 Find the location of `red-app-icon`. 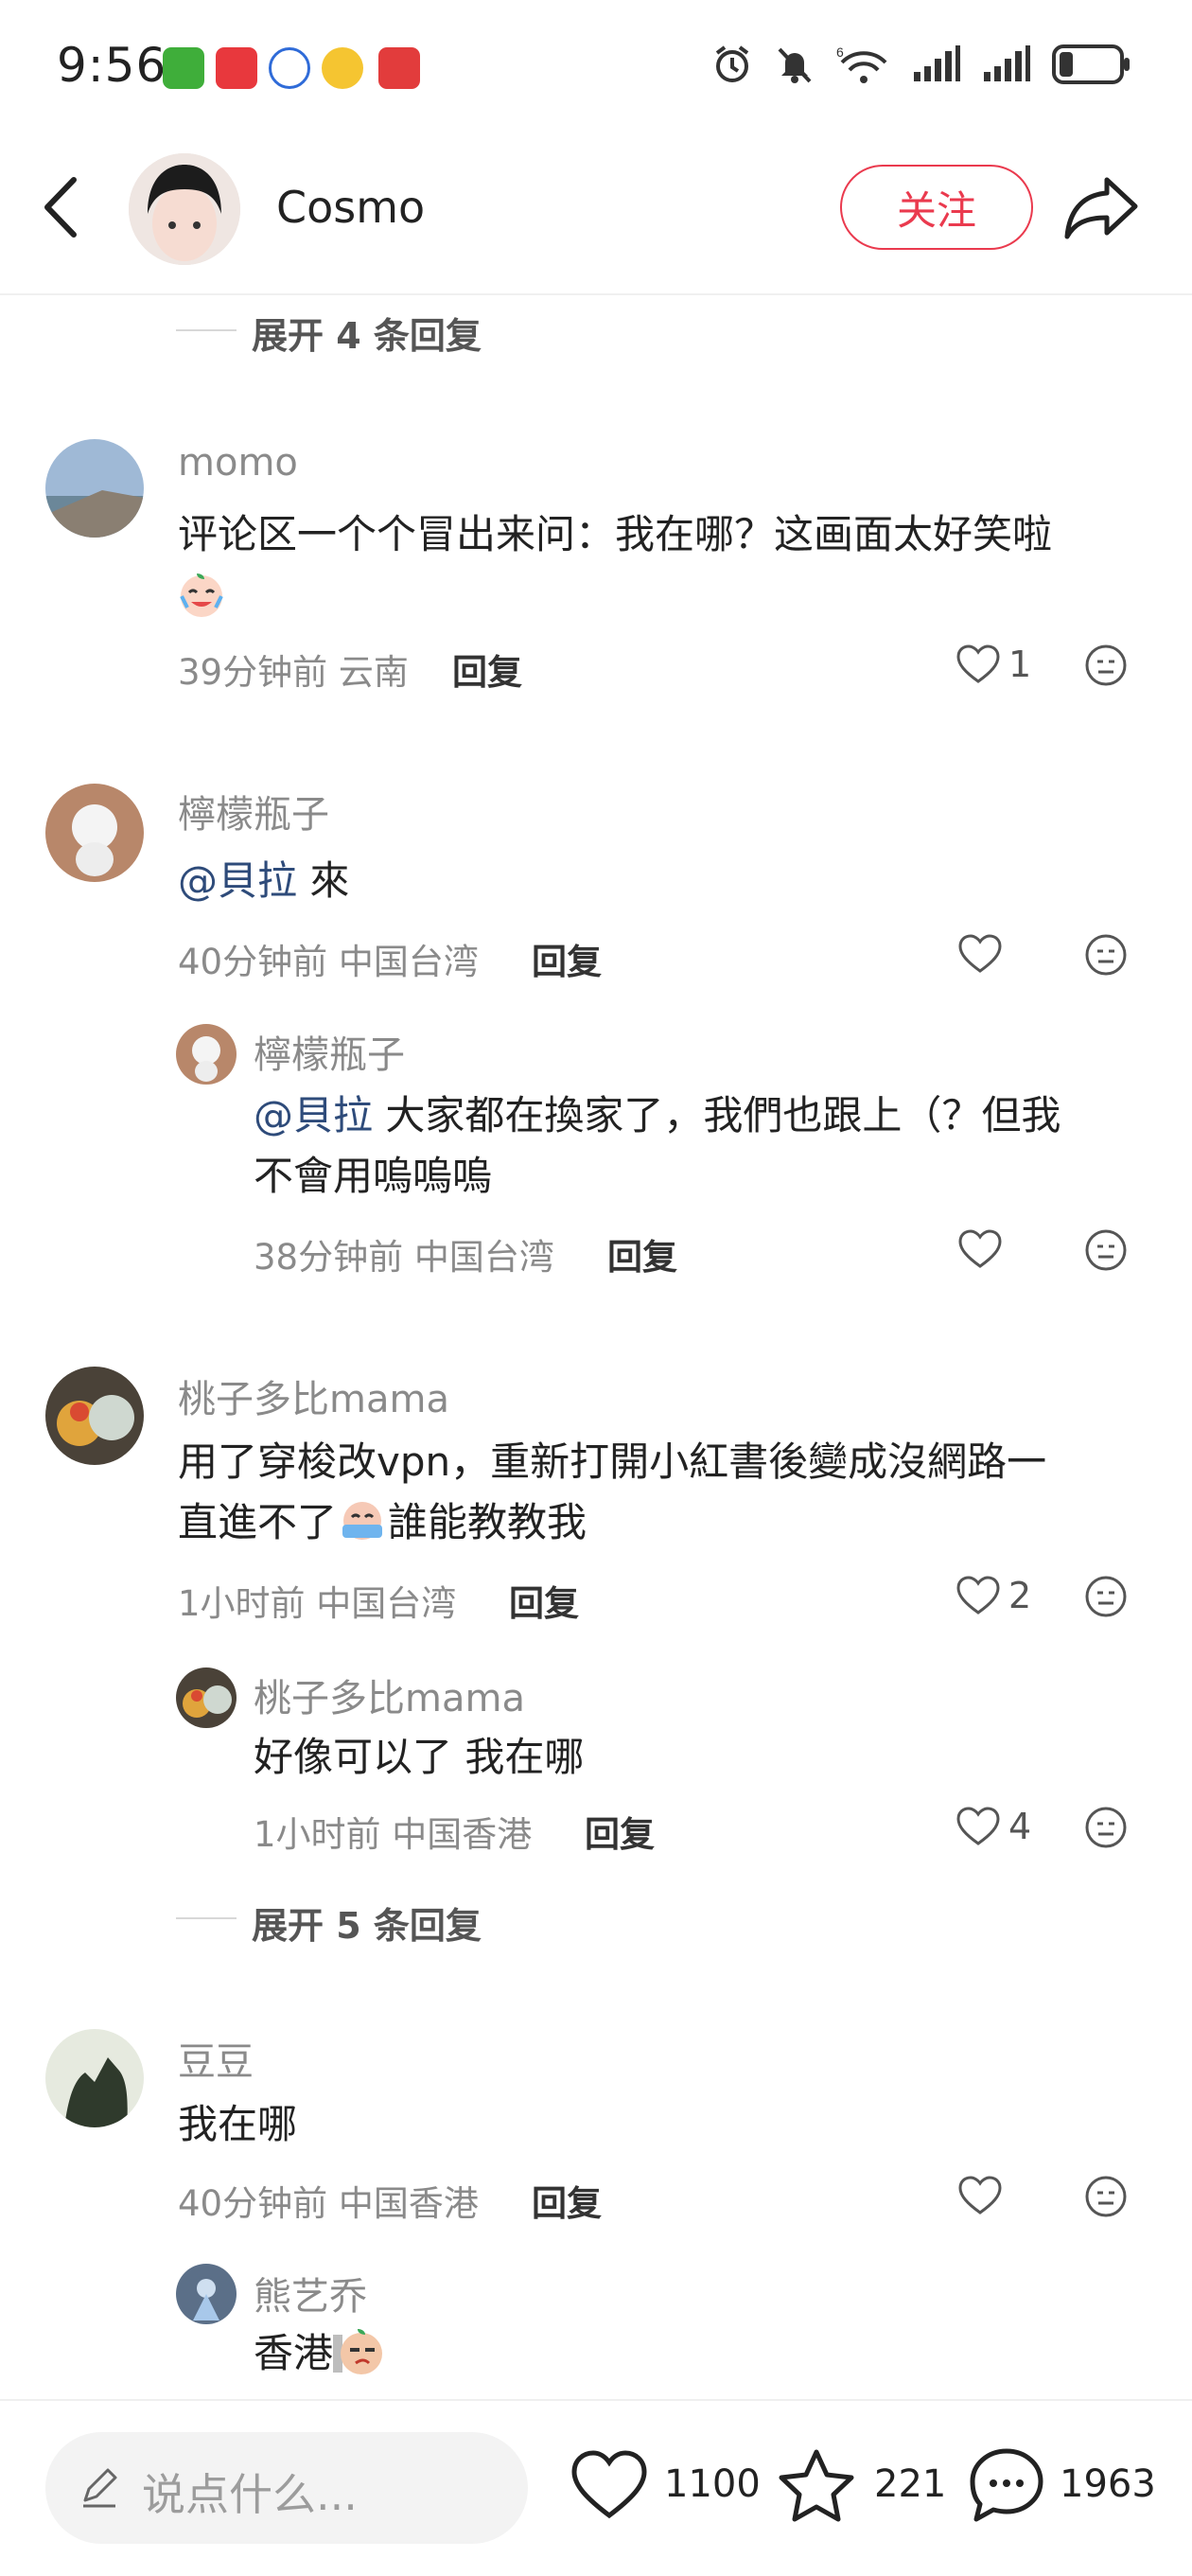

red-app-icon is located at coordinates (236, 68).